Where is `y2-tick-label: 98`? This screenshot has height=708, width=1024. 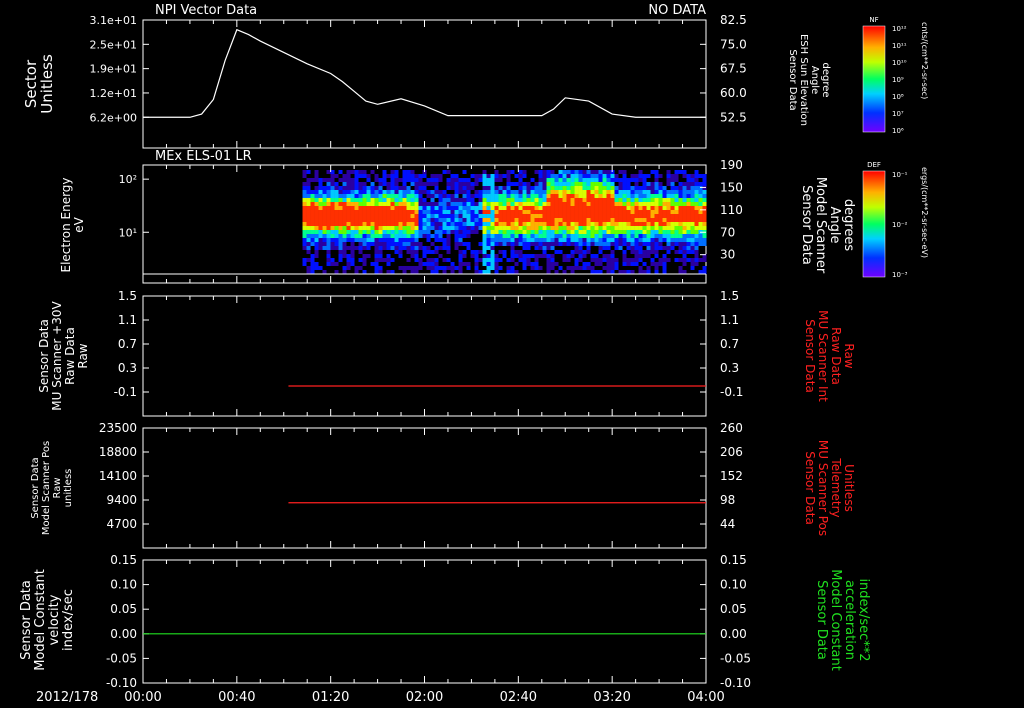
y2-tick-label: 98 is located at coordinates (727, 500).